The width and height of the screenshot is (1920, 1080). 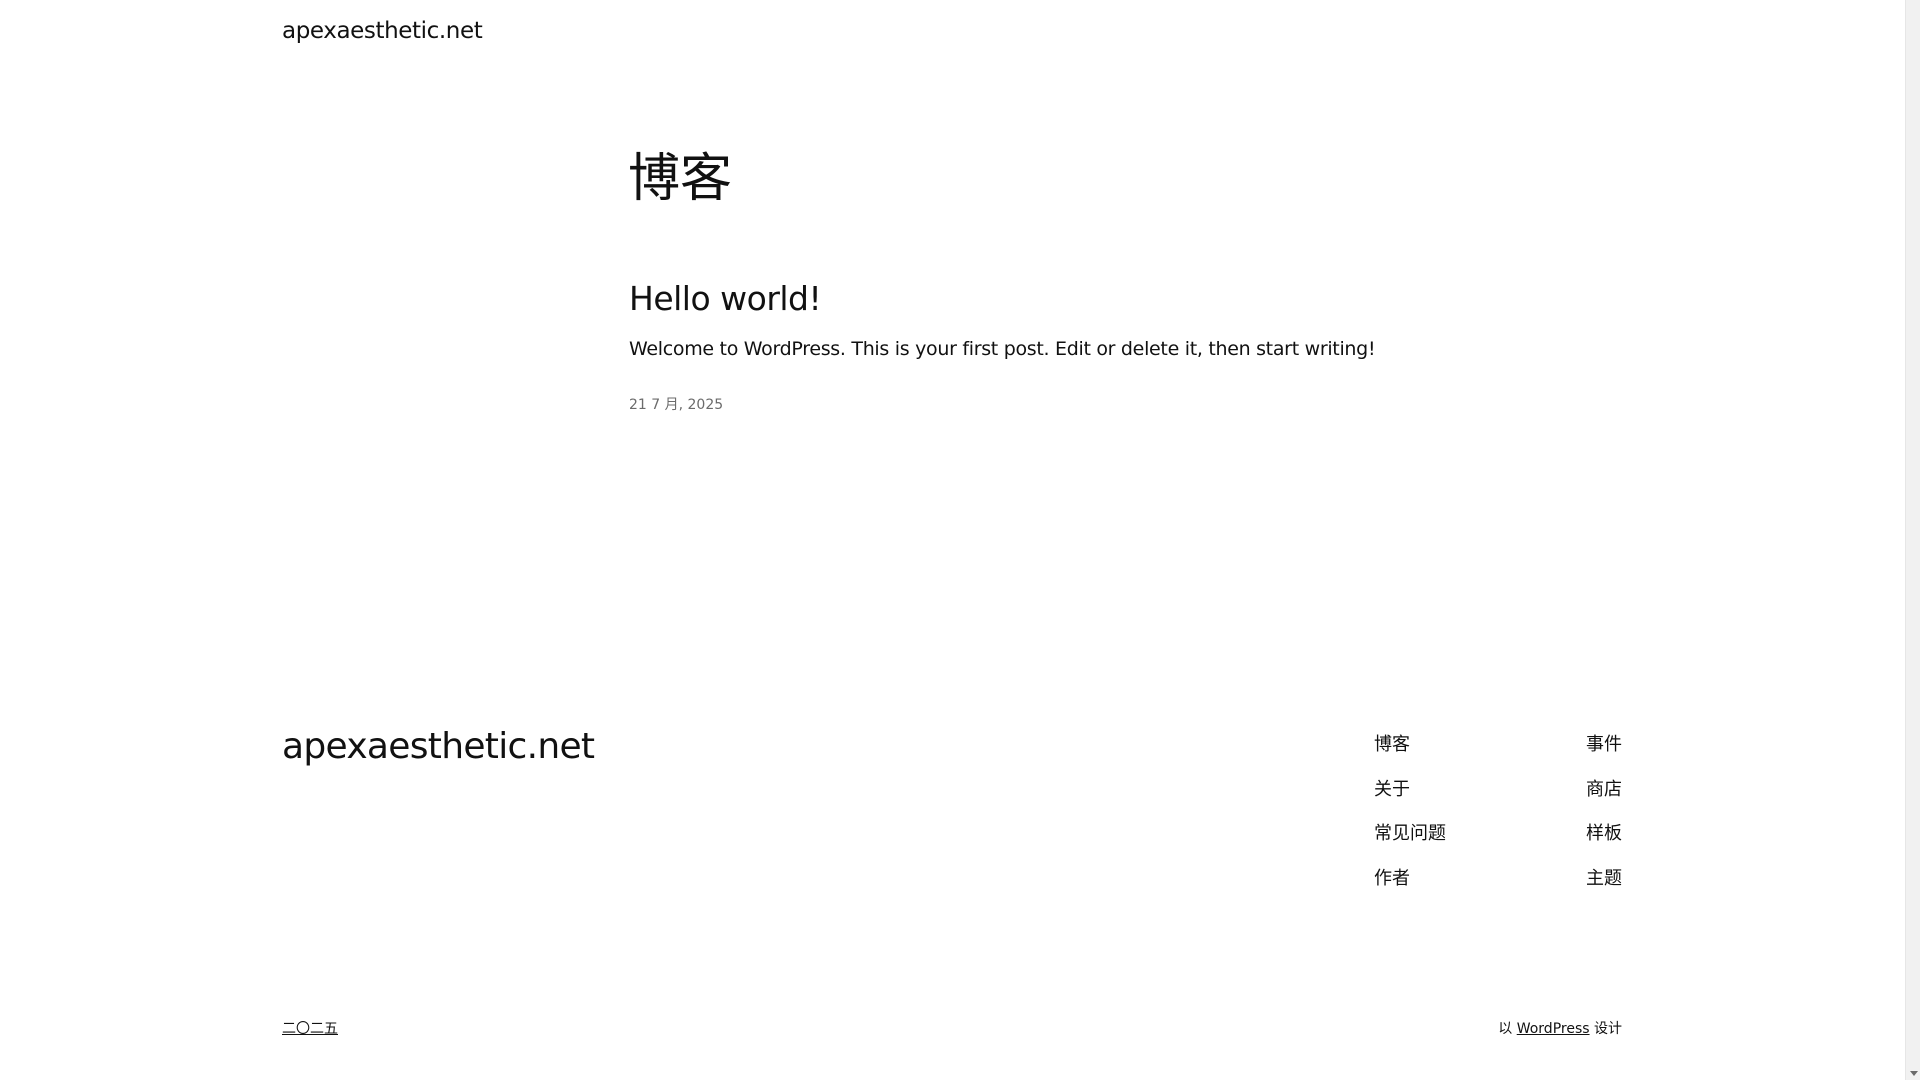 What do you see at coordinates (310, 1028) in the screenshot?
I see `footer-year-link: 二〇二五` at bounding box center [310, 1028].